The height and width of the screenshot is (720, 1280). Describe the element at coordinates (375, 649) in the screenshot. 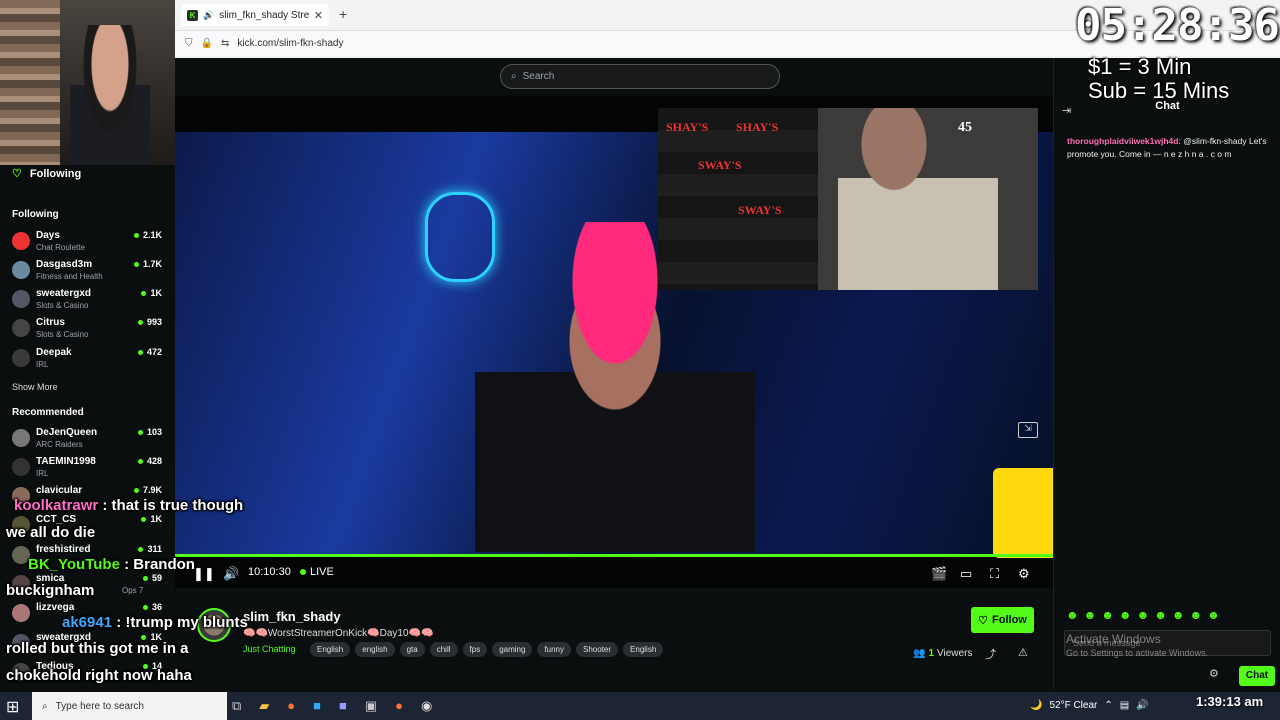

I see `tag: english` at that location.